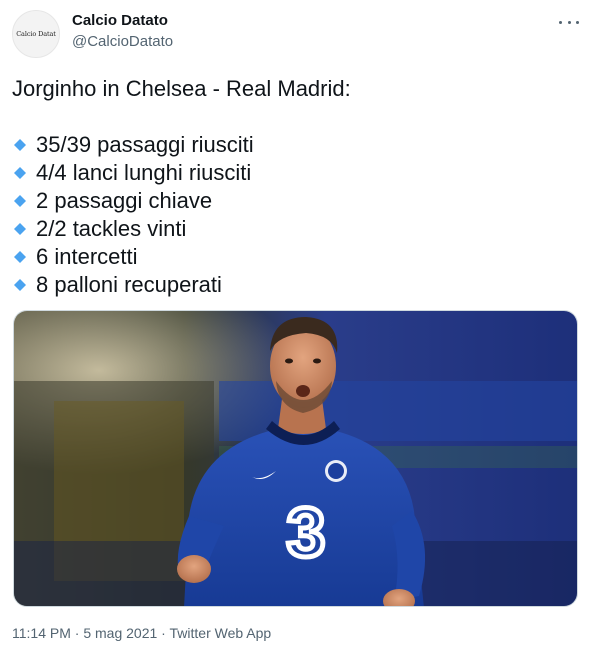 This screenshot has width=593, height=656. I want to click on jersey-sponsor-logo: 3, so click(306, 532).